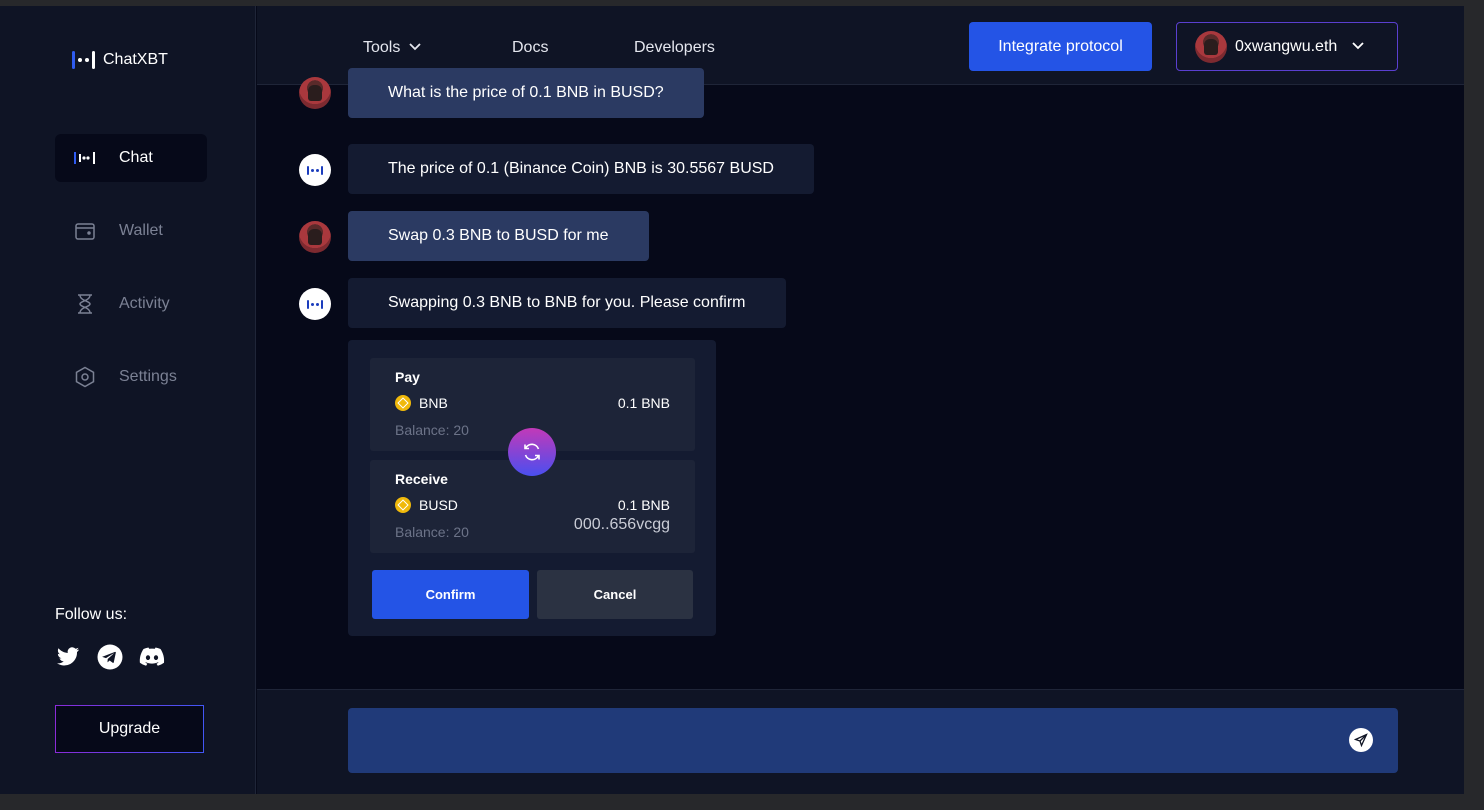  I want to click on pay-token-selector: BNB, so click(421, 403).